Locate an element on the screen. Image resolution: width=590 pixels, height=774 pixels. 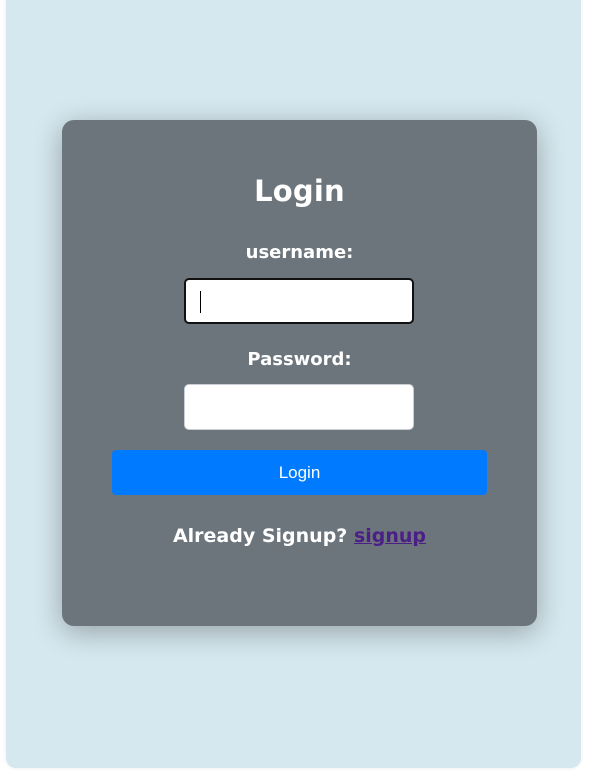
password-label: Password: is located at coordinates (299, 359).